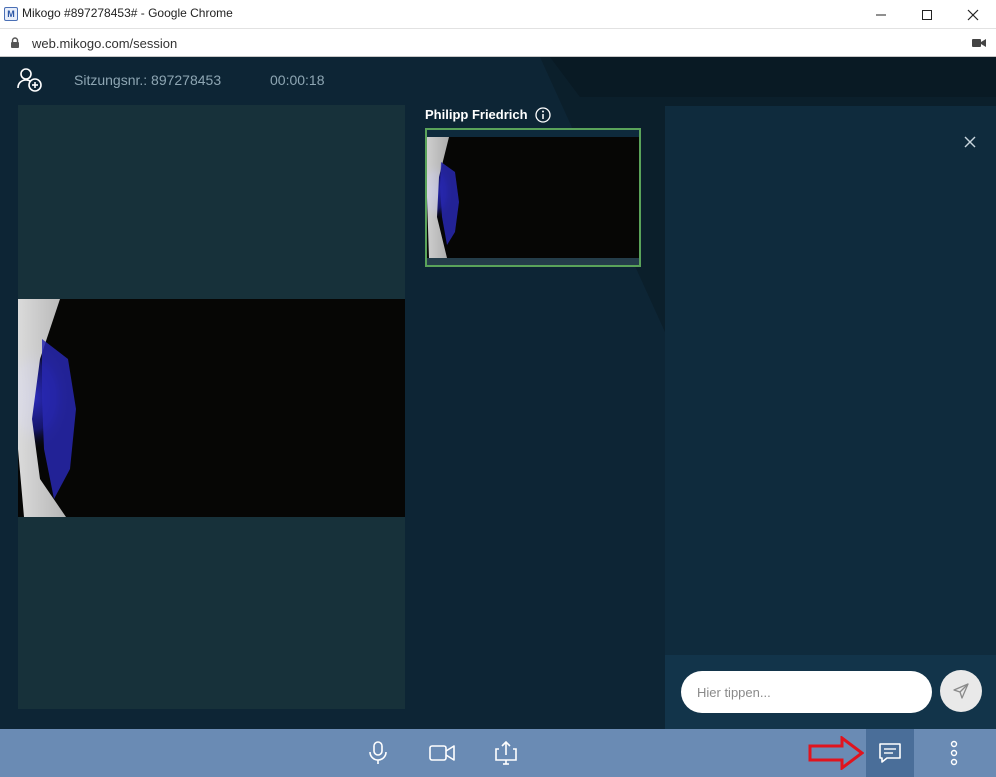 The height and width of the screenshot is (777, 996). I want to click on chat-input-area, so click(830, 692).